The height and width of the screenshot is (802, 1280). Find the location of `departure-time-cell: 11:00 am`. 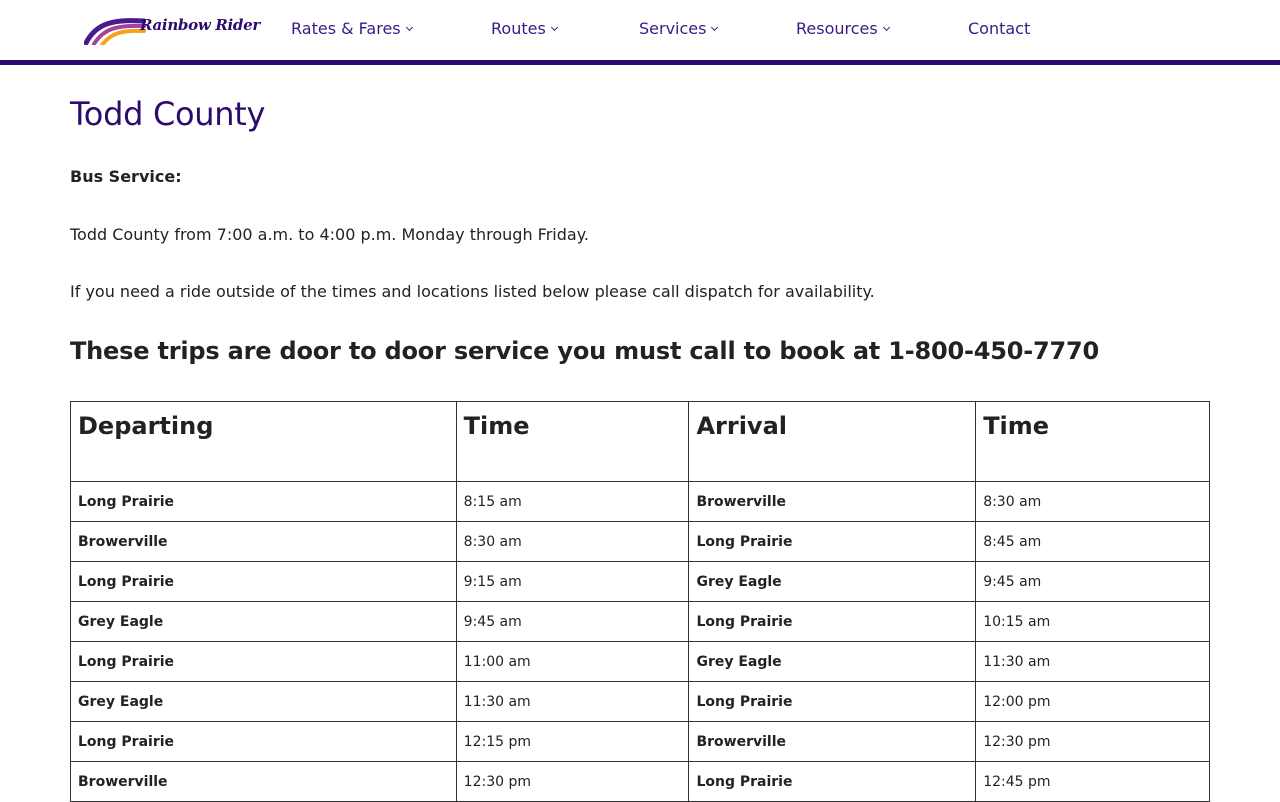

departure-time-cell: 11:00 am is located at coordinates (572, 661).